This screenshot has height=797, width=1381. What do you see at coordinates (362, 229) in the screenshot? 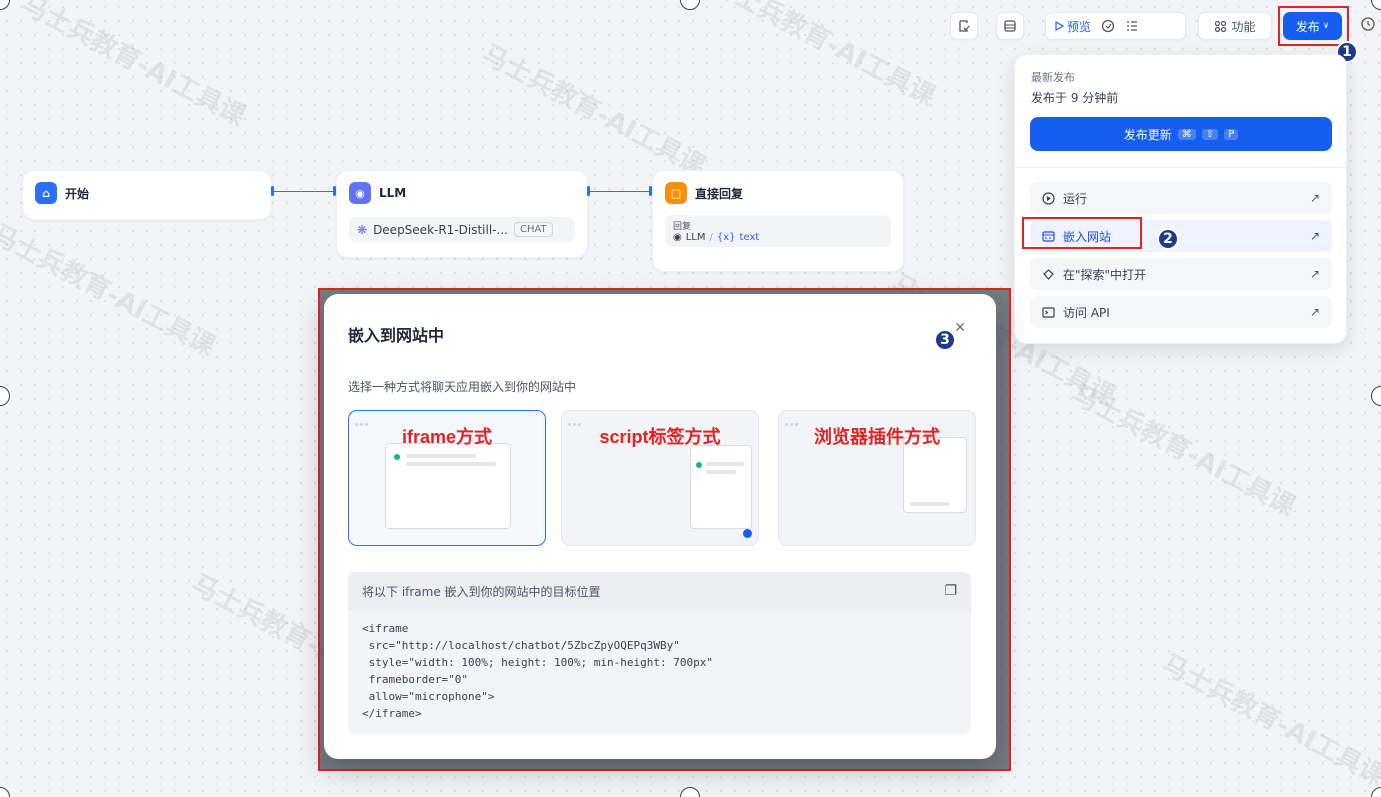
I see `model-icon: ❋` at bounding box center [362, 229].